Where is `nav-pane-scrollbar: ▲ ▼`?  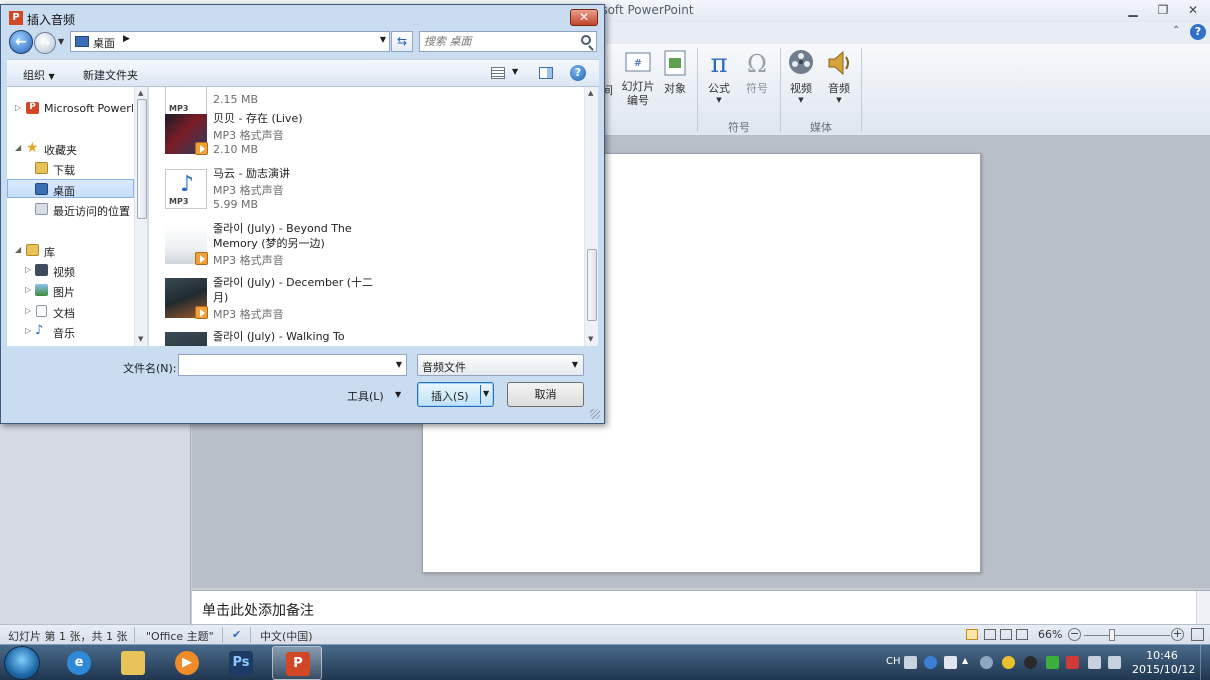 nav-pane-scrollbar: ▲ ▼ is located at coordinates (140, 216).